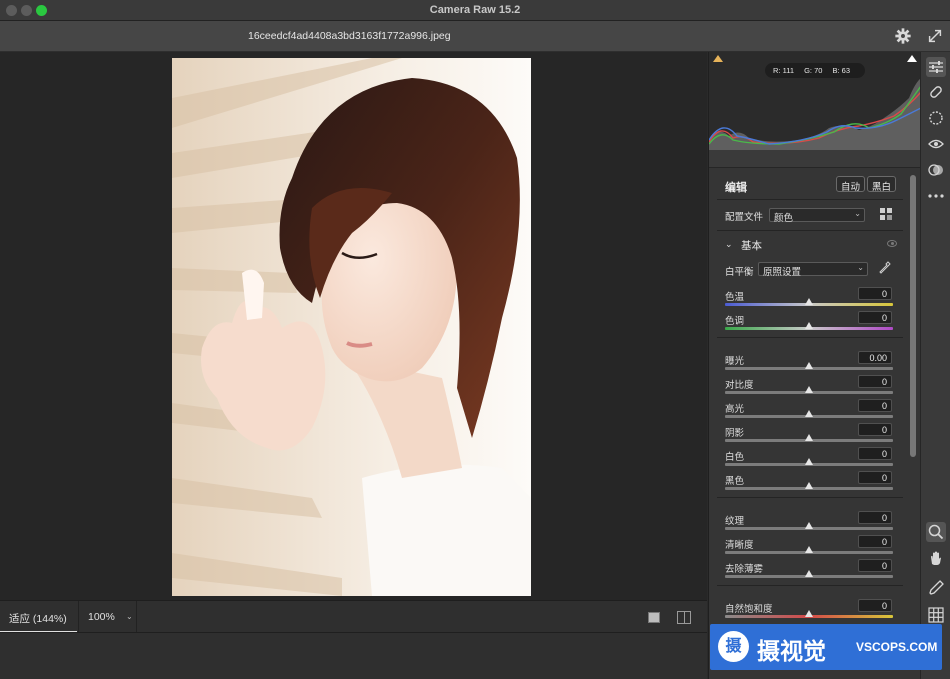 The image size is (950, 679). I want to click on slider-label: 清晰度, so click(739, 545).